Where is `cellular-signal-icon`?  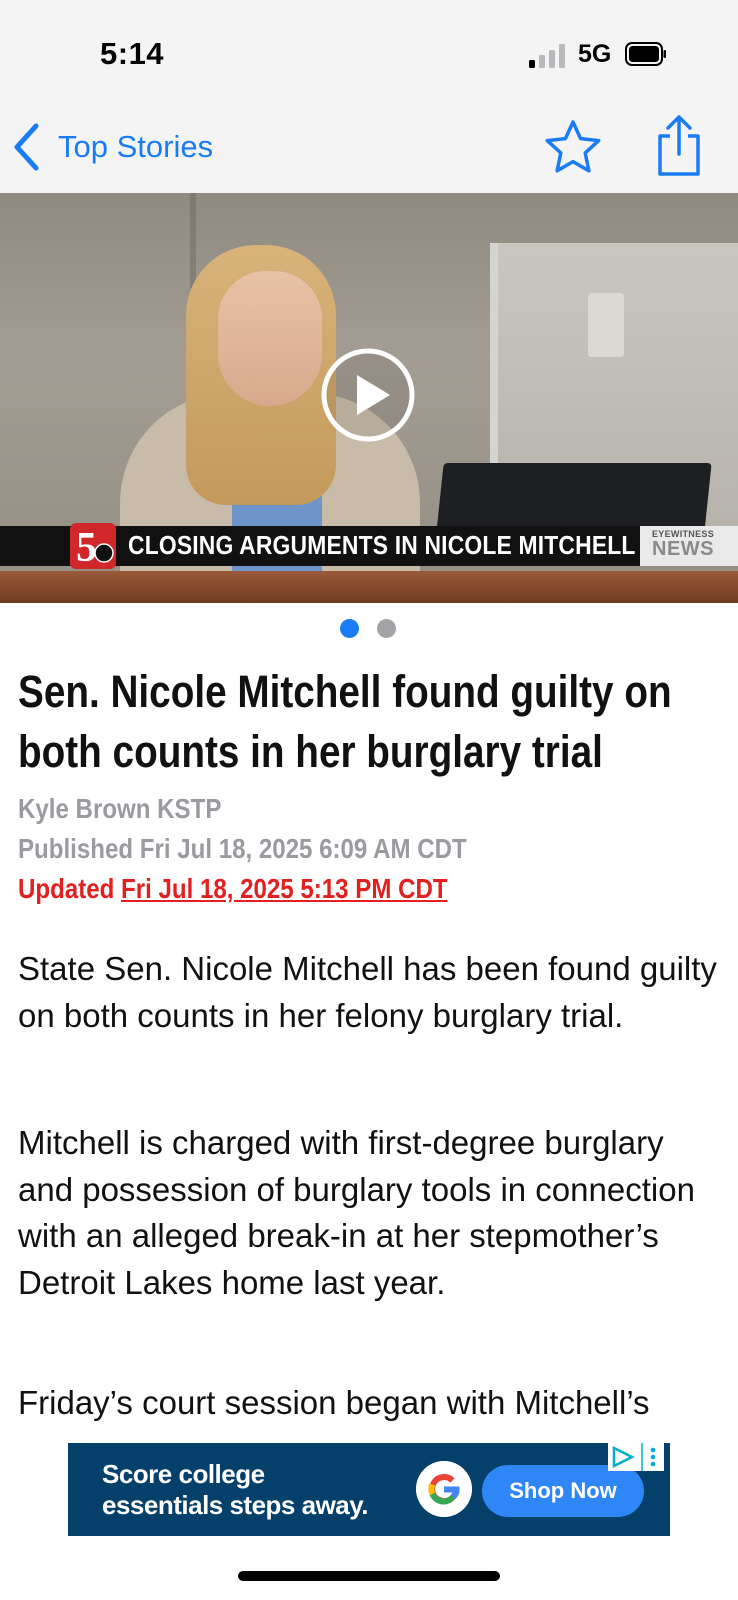
cellular-signal-icon is located at coordinates (547, 56).